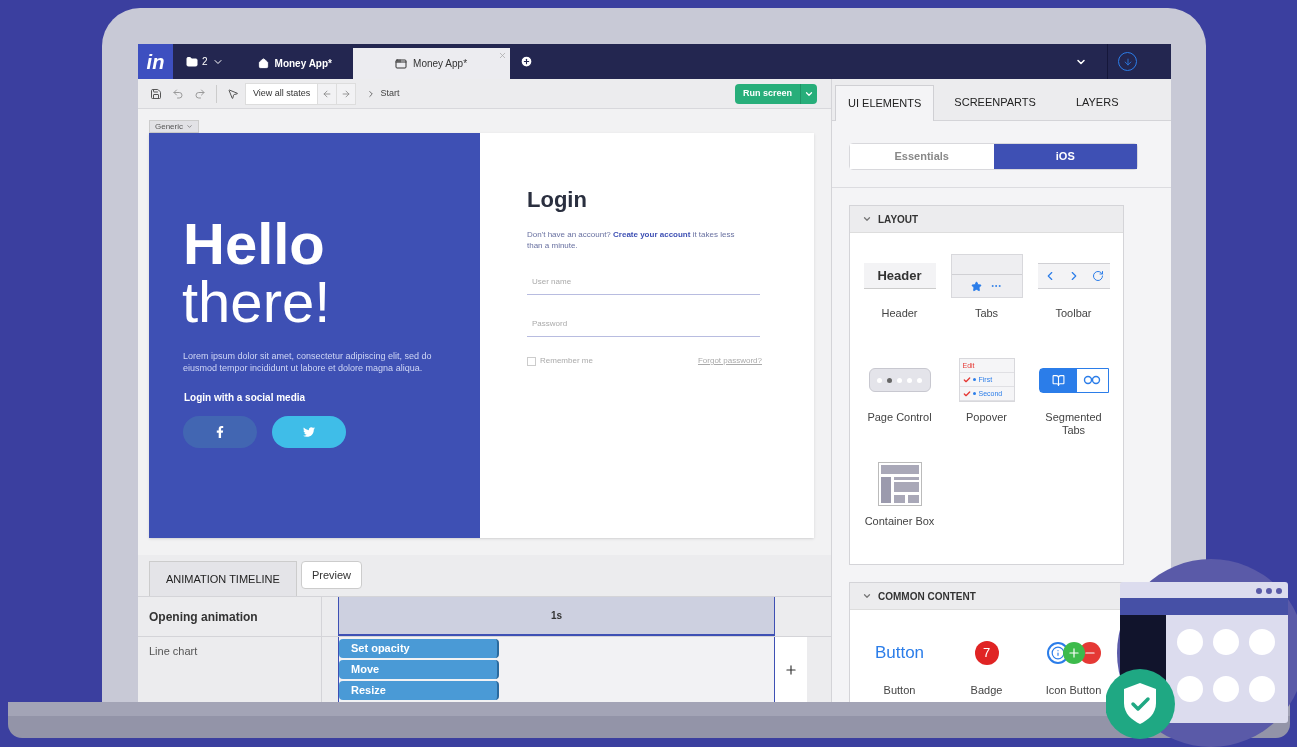  What do you see at coordinates (178, 93) in the screenshot?
I see `undo-icon` at bounding box center [178, 93].